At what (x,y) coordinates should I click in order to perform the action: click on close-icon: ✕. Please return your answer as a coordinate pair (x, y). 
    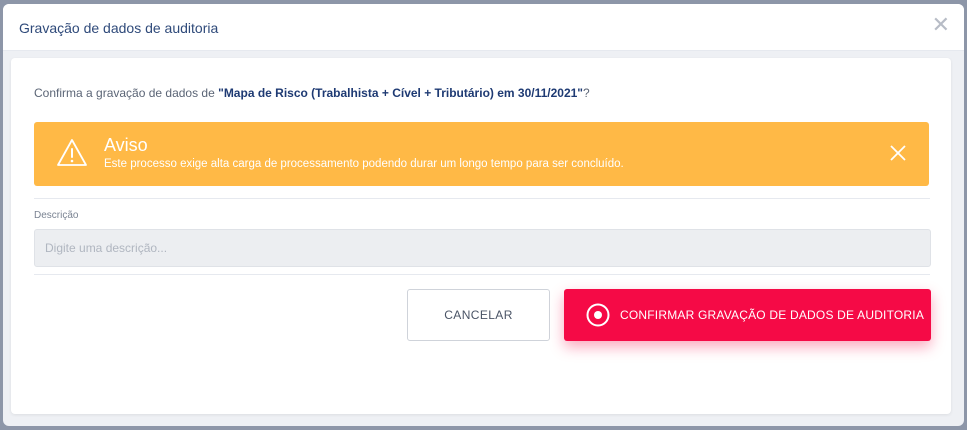
    Looking at the image, I should click on (941, 25).